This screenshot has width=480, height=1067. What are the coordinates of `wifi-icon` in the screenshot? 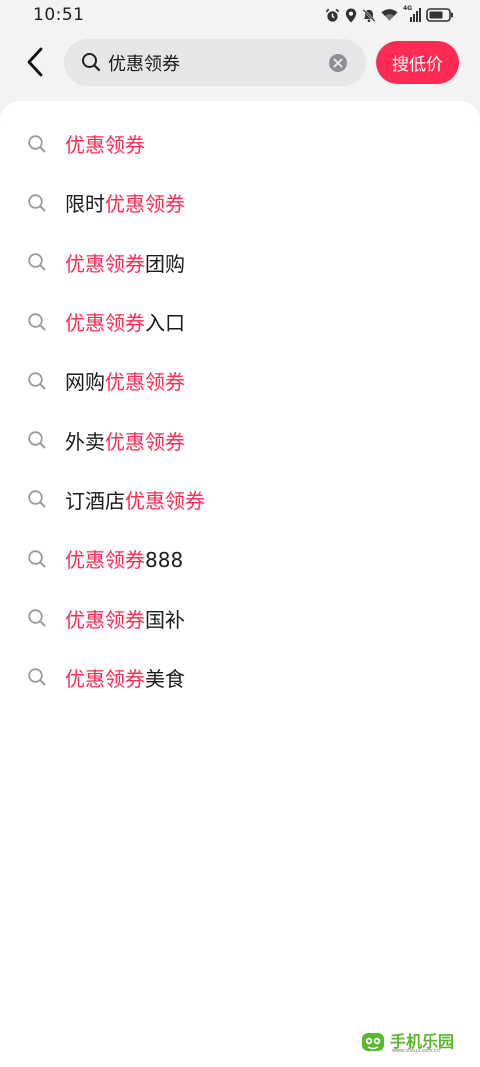 It's located at (389, 15).